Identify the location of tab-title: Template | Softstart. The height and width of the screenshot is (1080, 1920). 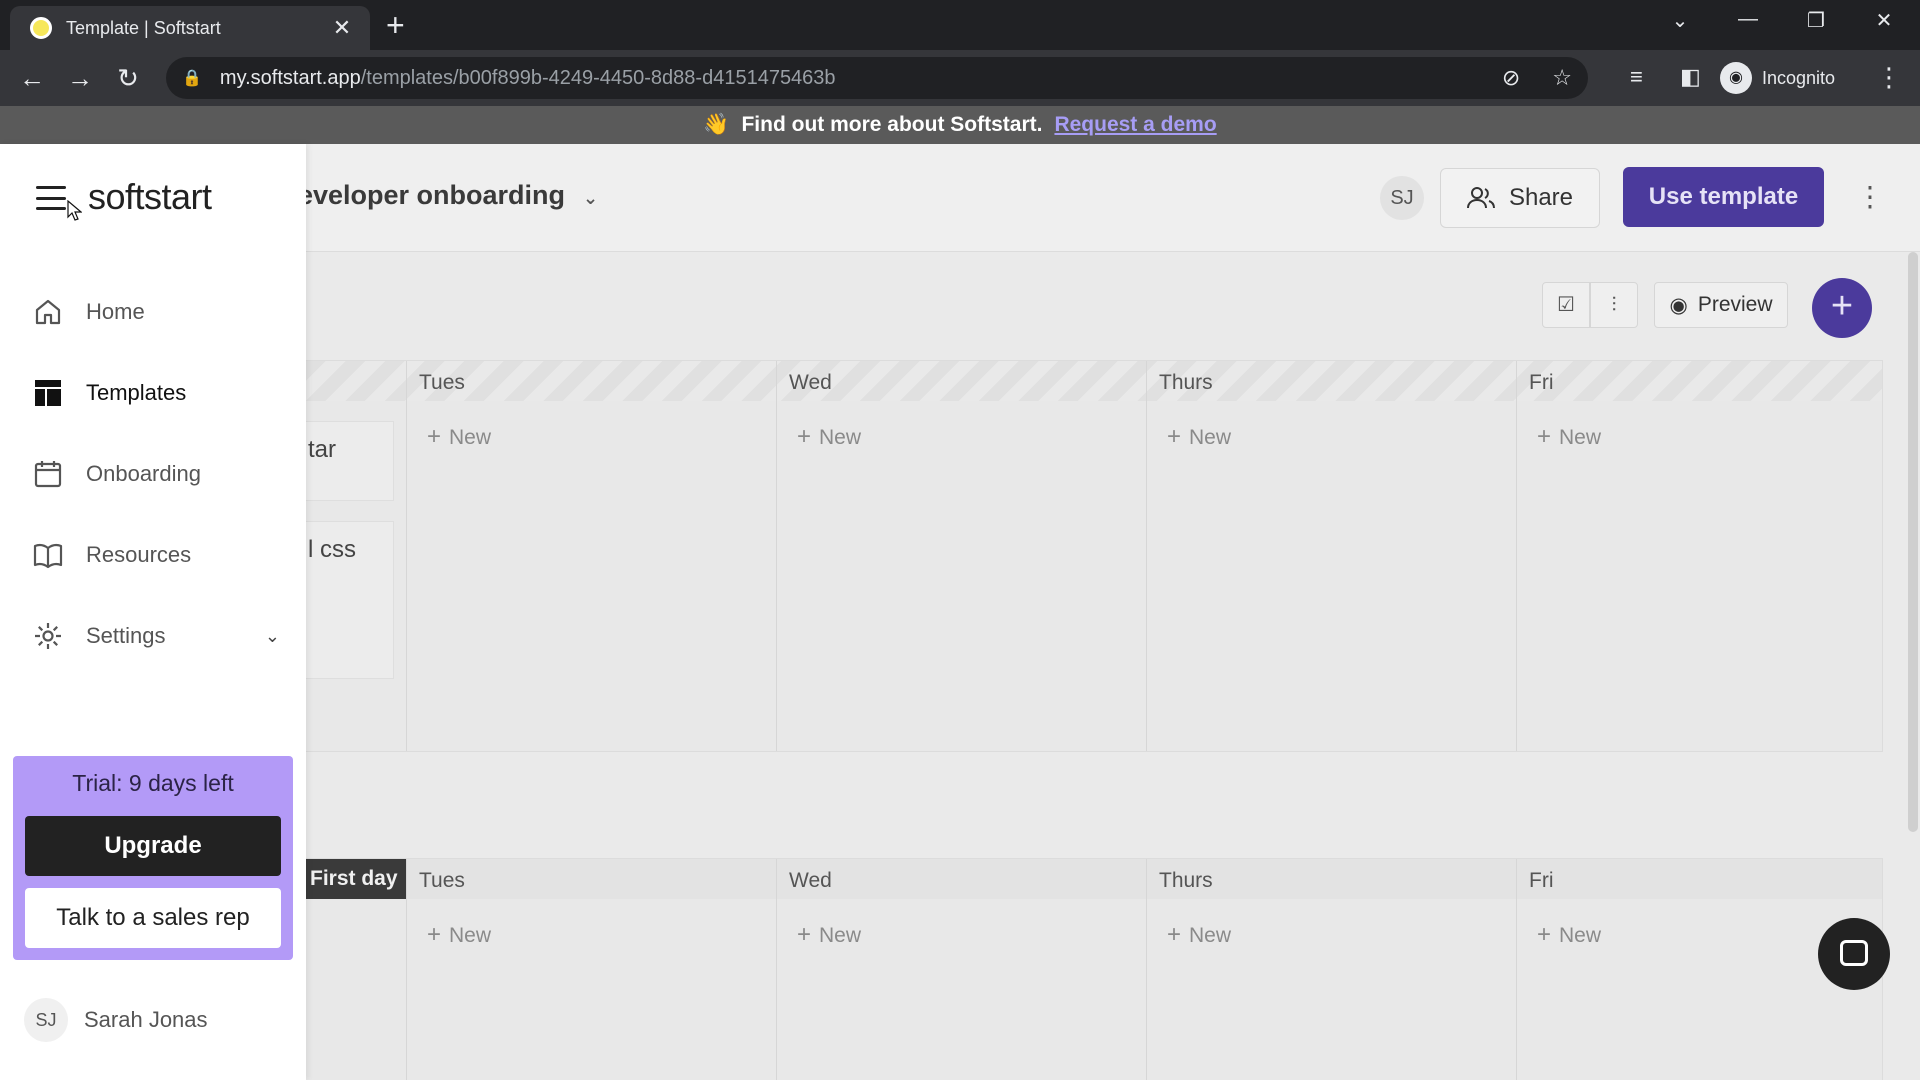
(143, 27).